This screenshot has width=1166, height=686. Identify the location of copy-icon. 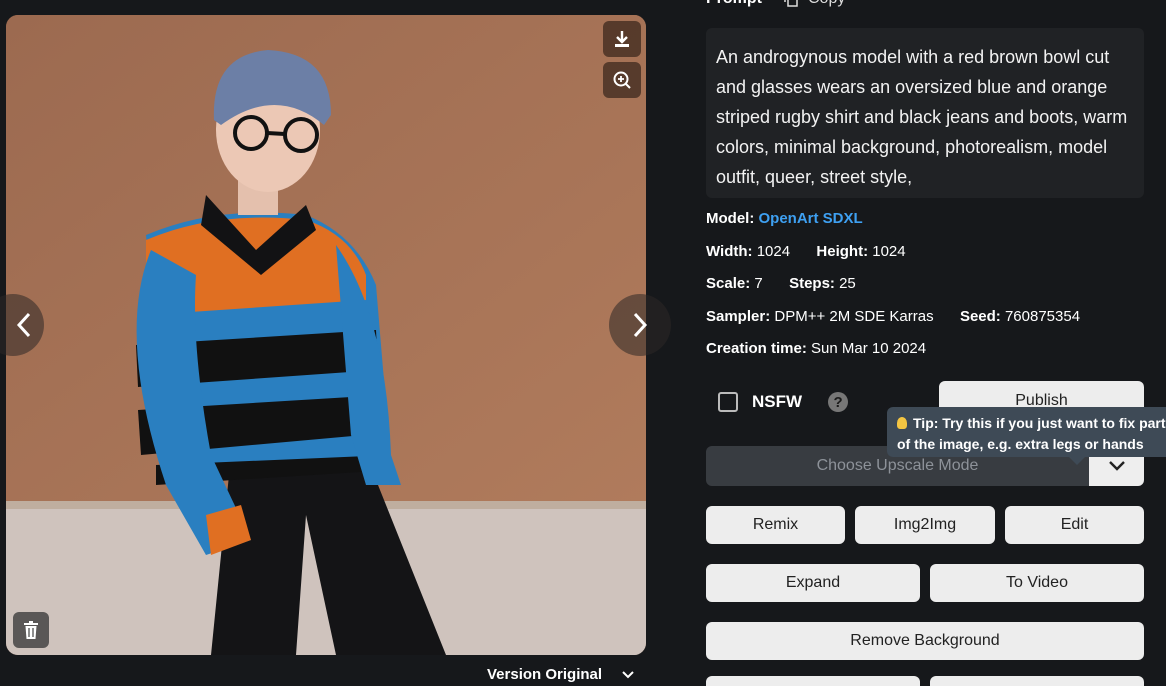
(791, 3).